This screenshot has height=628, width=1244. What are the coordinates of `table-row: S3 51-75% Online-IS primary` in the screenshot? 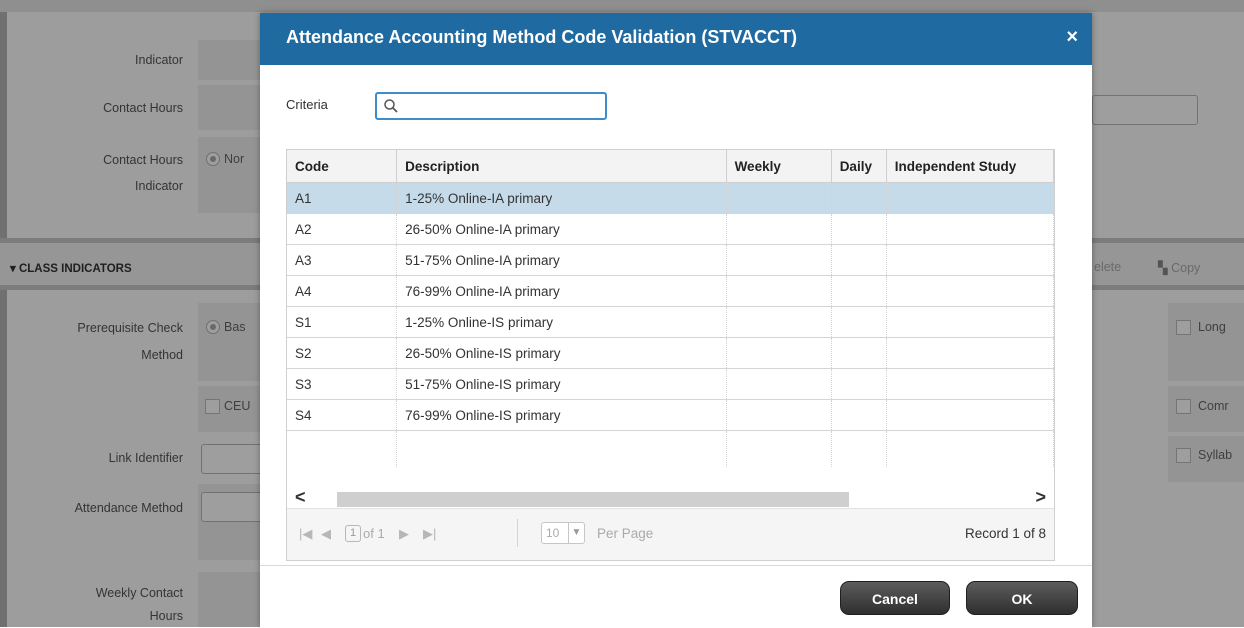 It's located at (670, 384).